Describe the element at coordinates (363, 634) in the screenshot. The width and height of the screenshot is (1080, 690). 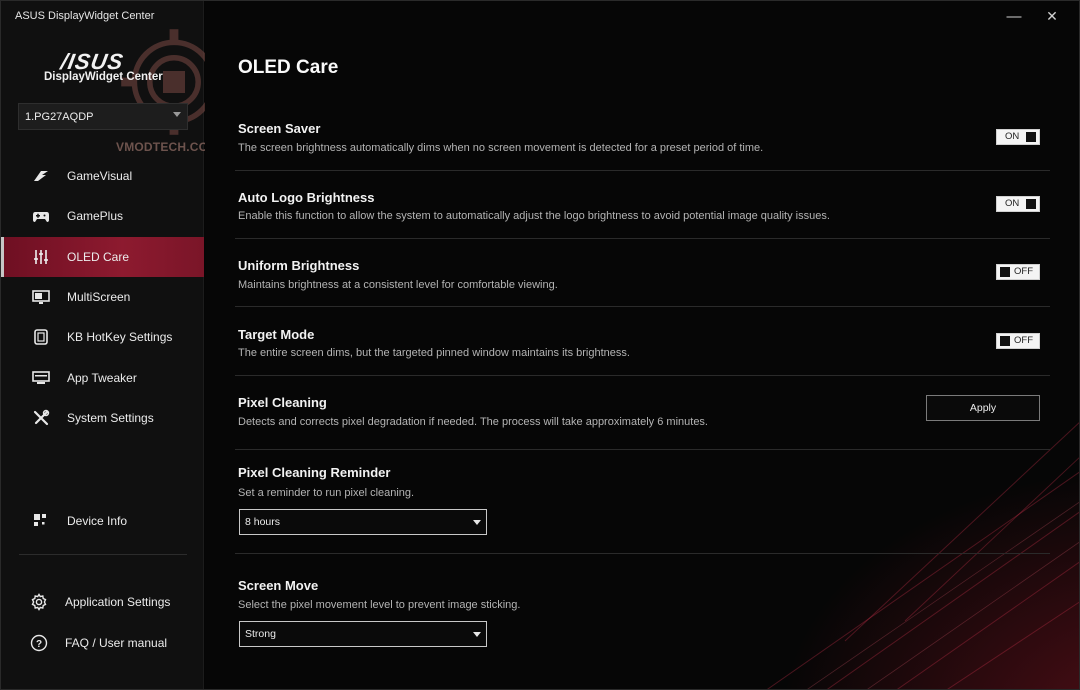
I see `screen-move-dropdown: Strong` at that location.